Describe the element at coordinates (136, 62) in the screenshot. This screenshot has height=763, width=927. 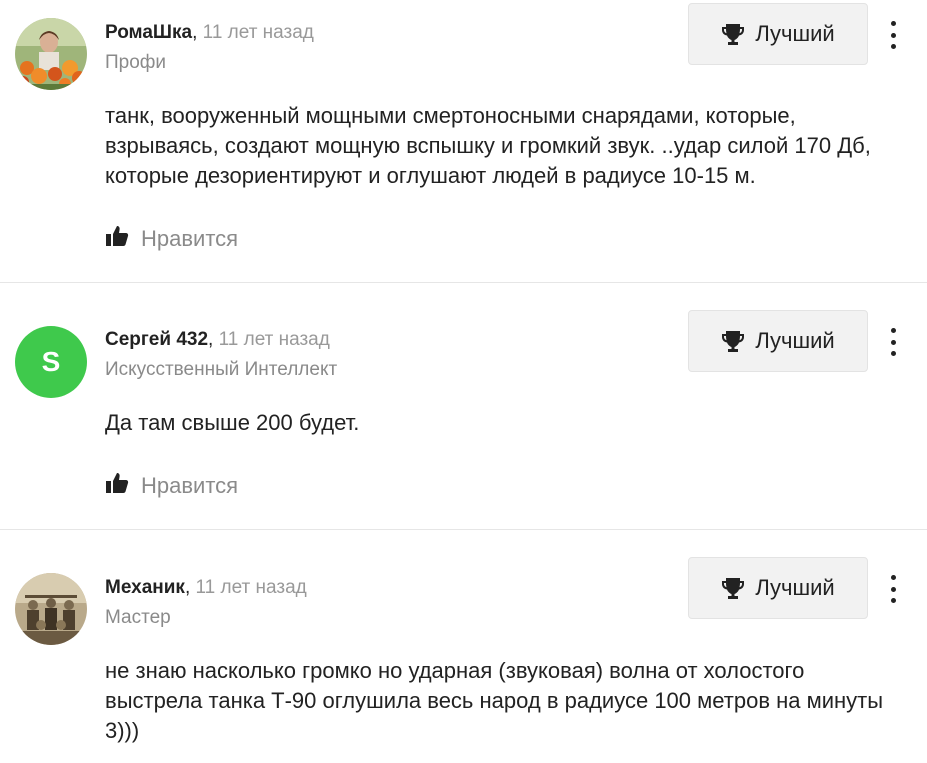
I see `author-rank: Профи` at that location.